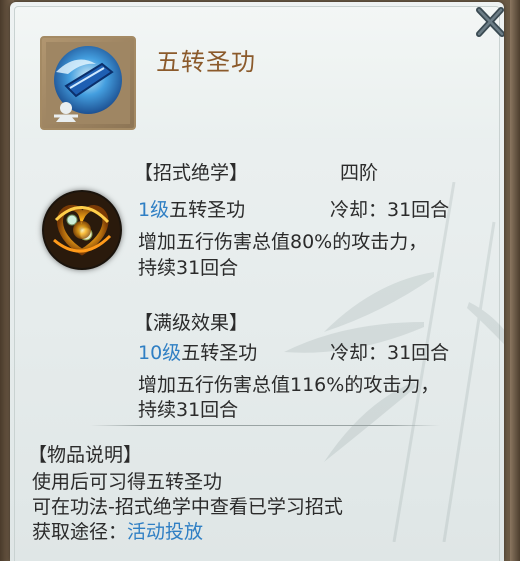  I want to click on skill-current-name: 五转圣功, so click(207, 210).